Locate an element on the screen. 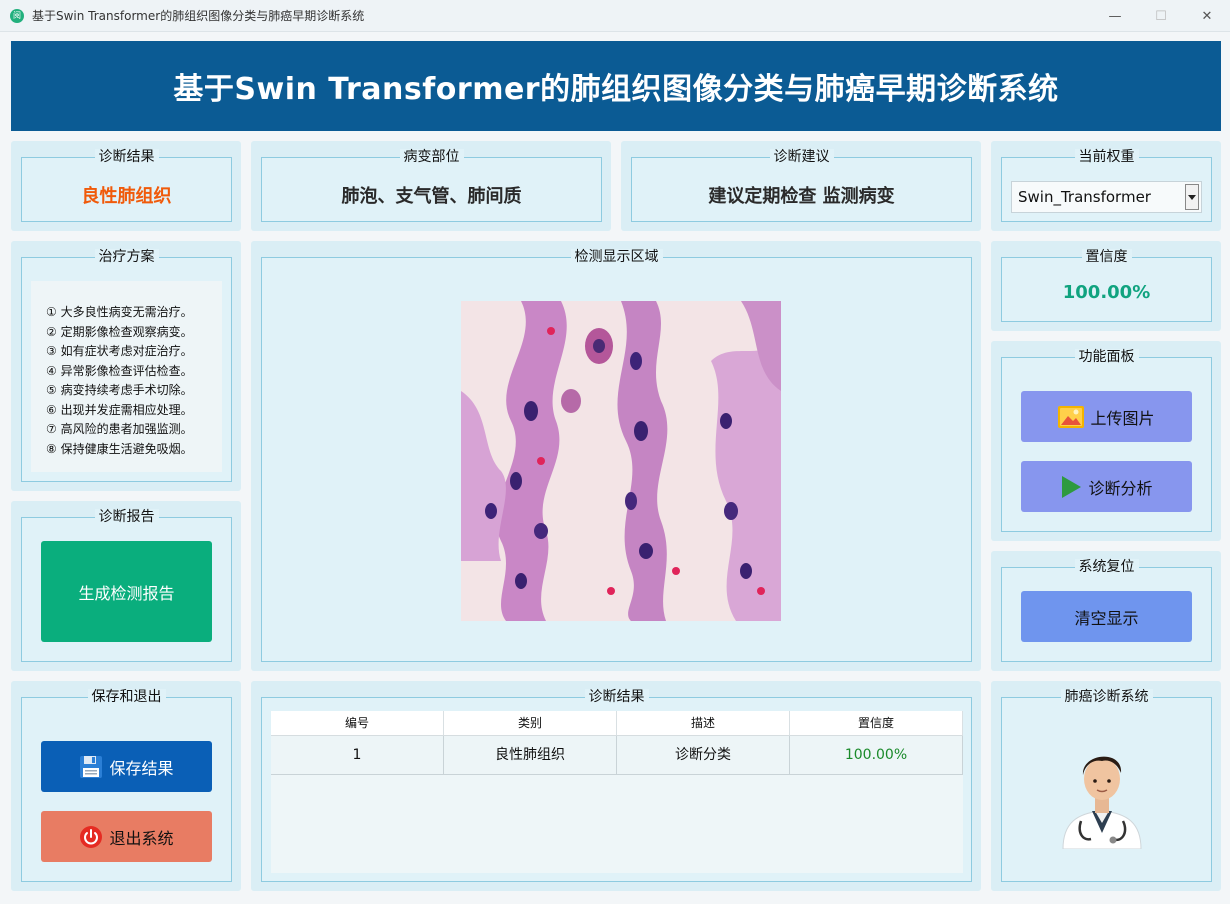  floppy-icon is located at coordinates (91, 767).